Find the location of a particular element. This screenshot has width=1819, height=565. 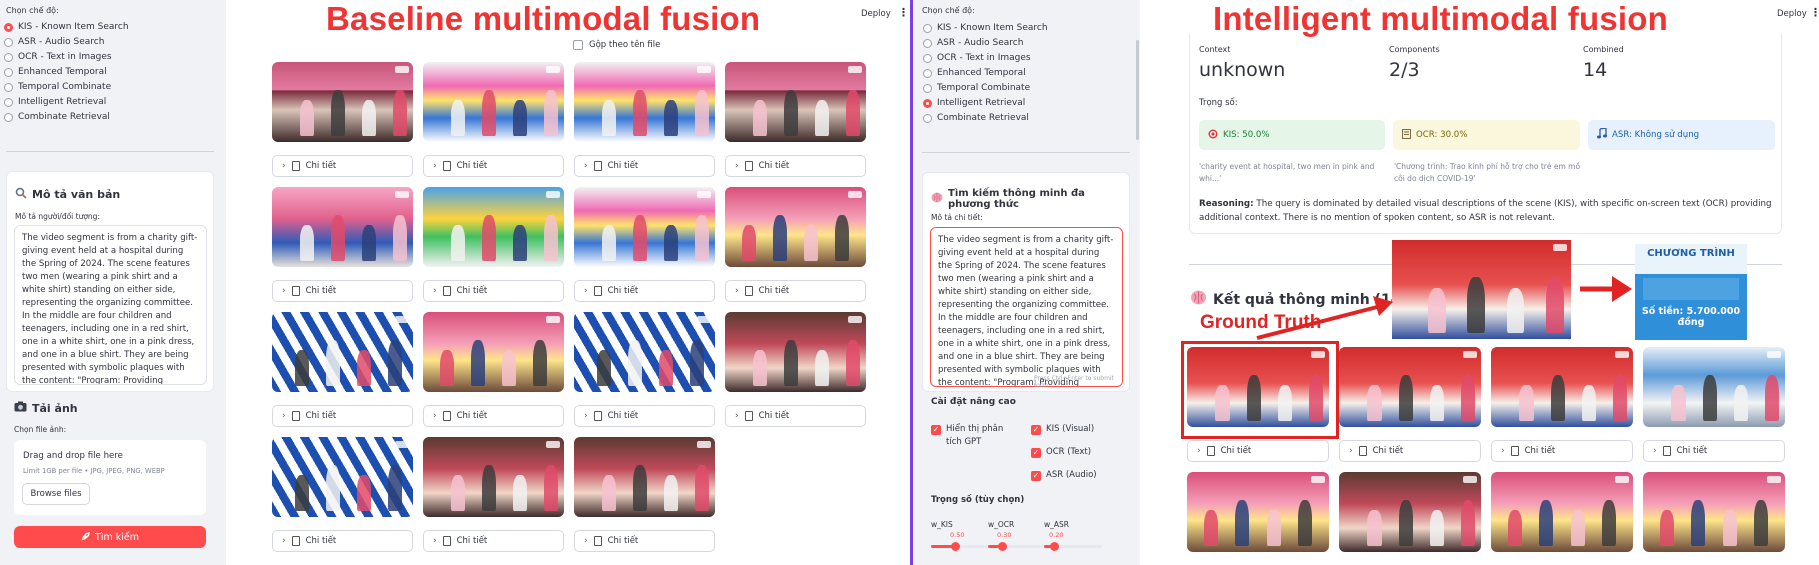

metric-label: Components is located at coordinates (1414, 49).